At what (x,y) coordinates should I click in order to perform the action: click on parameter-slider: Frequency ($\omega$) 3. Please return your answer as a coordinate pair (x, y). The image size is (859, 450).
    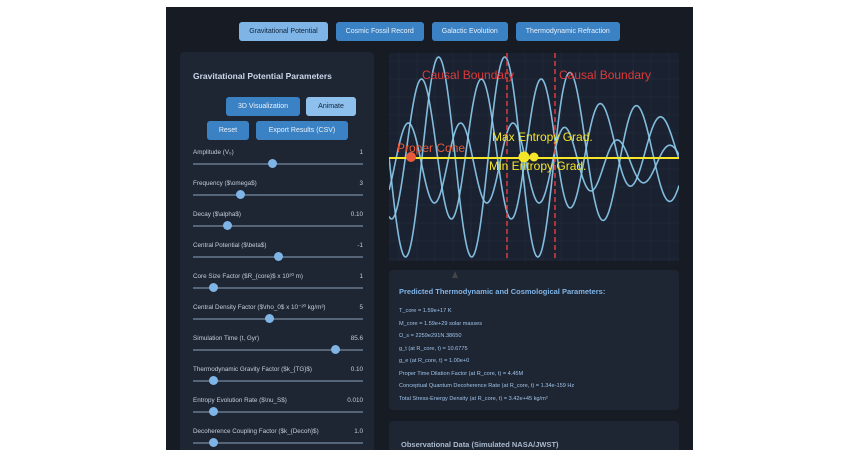
    Looking at the image, I should click on (278, 195).